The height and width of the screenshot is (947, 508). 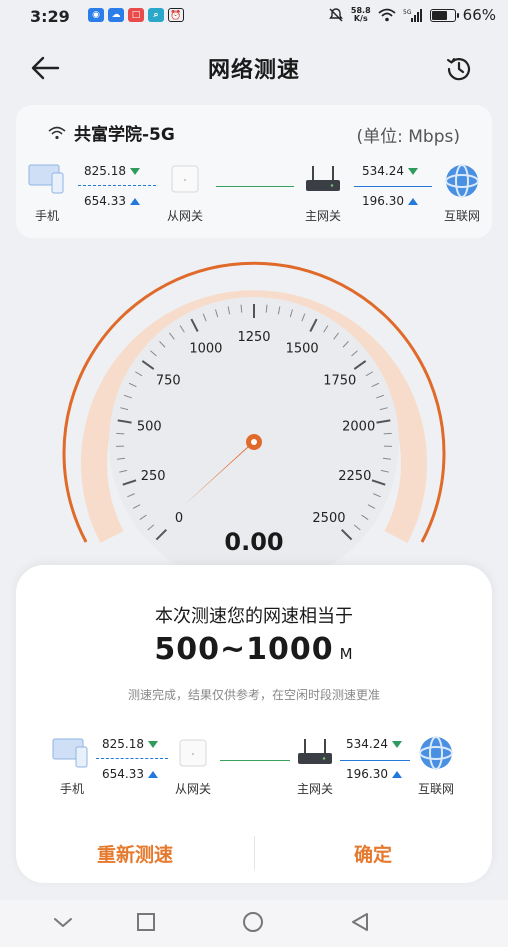 What do you see at coordinates (116, 15) in the screenshot?
I see `cloud-app-icon: ☁` at bounding box center [116, 15].